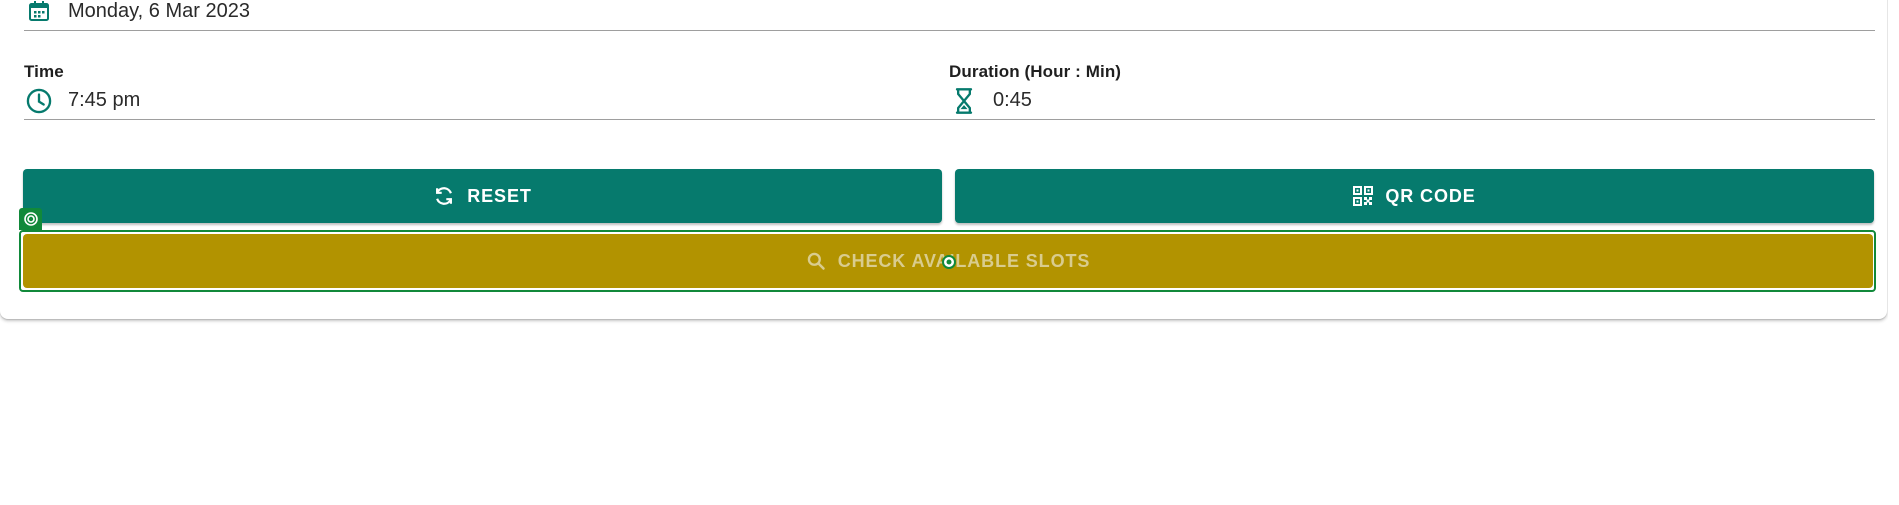  I want to click on qr-code-button: QR CODE, so click(1414, 196).